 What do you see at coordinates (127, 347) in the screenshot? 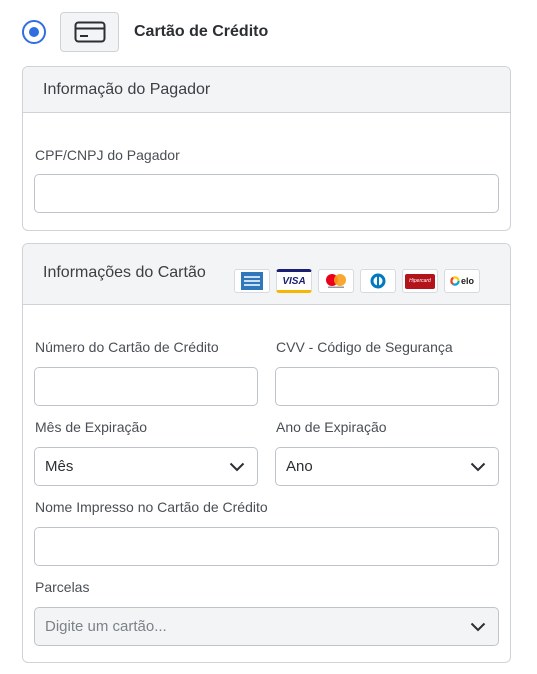
I see `card-number-label: Número do Cartão de Crédito` at bounding box center [127, 347].